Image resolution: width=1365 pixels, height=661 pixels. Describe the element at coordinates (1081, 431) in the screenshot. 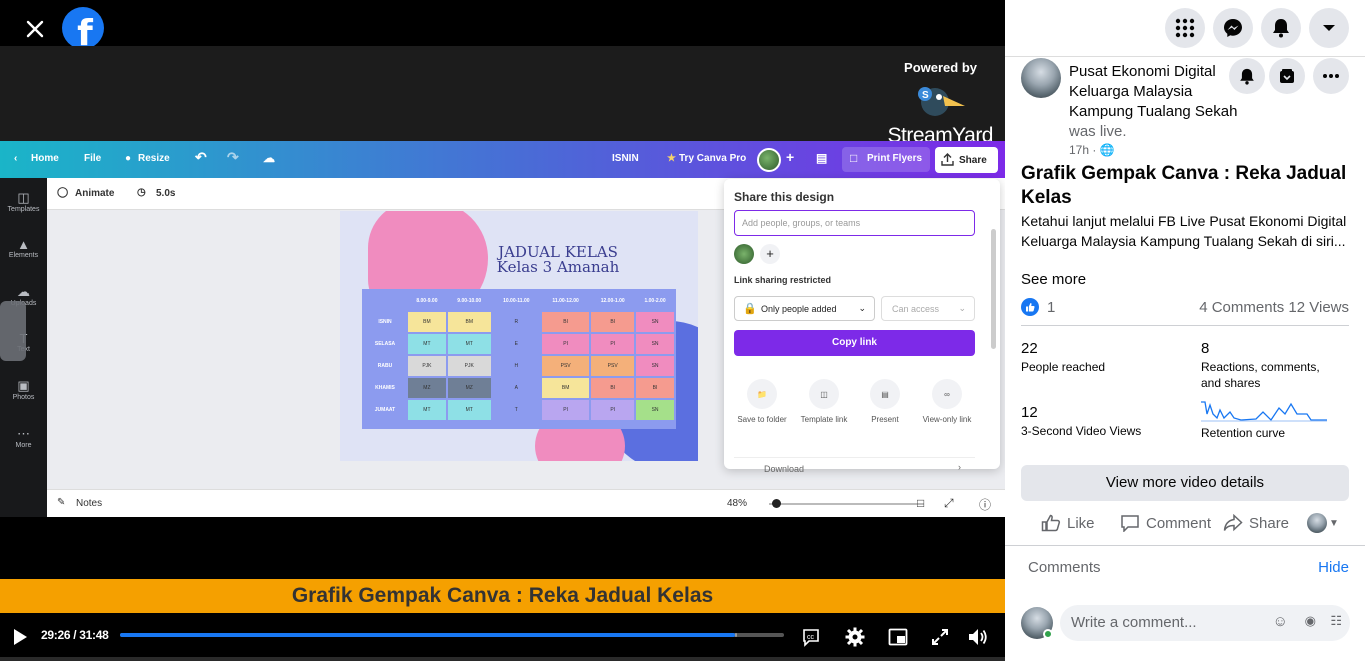

I see `stat-label: 3-Second Video Views` at that location.